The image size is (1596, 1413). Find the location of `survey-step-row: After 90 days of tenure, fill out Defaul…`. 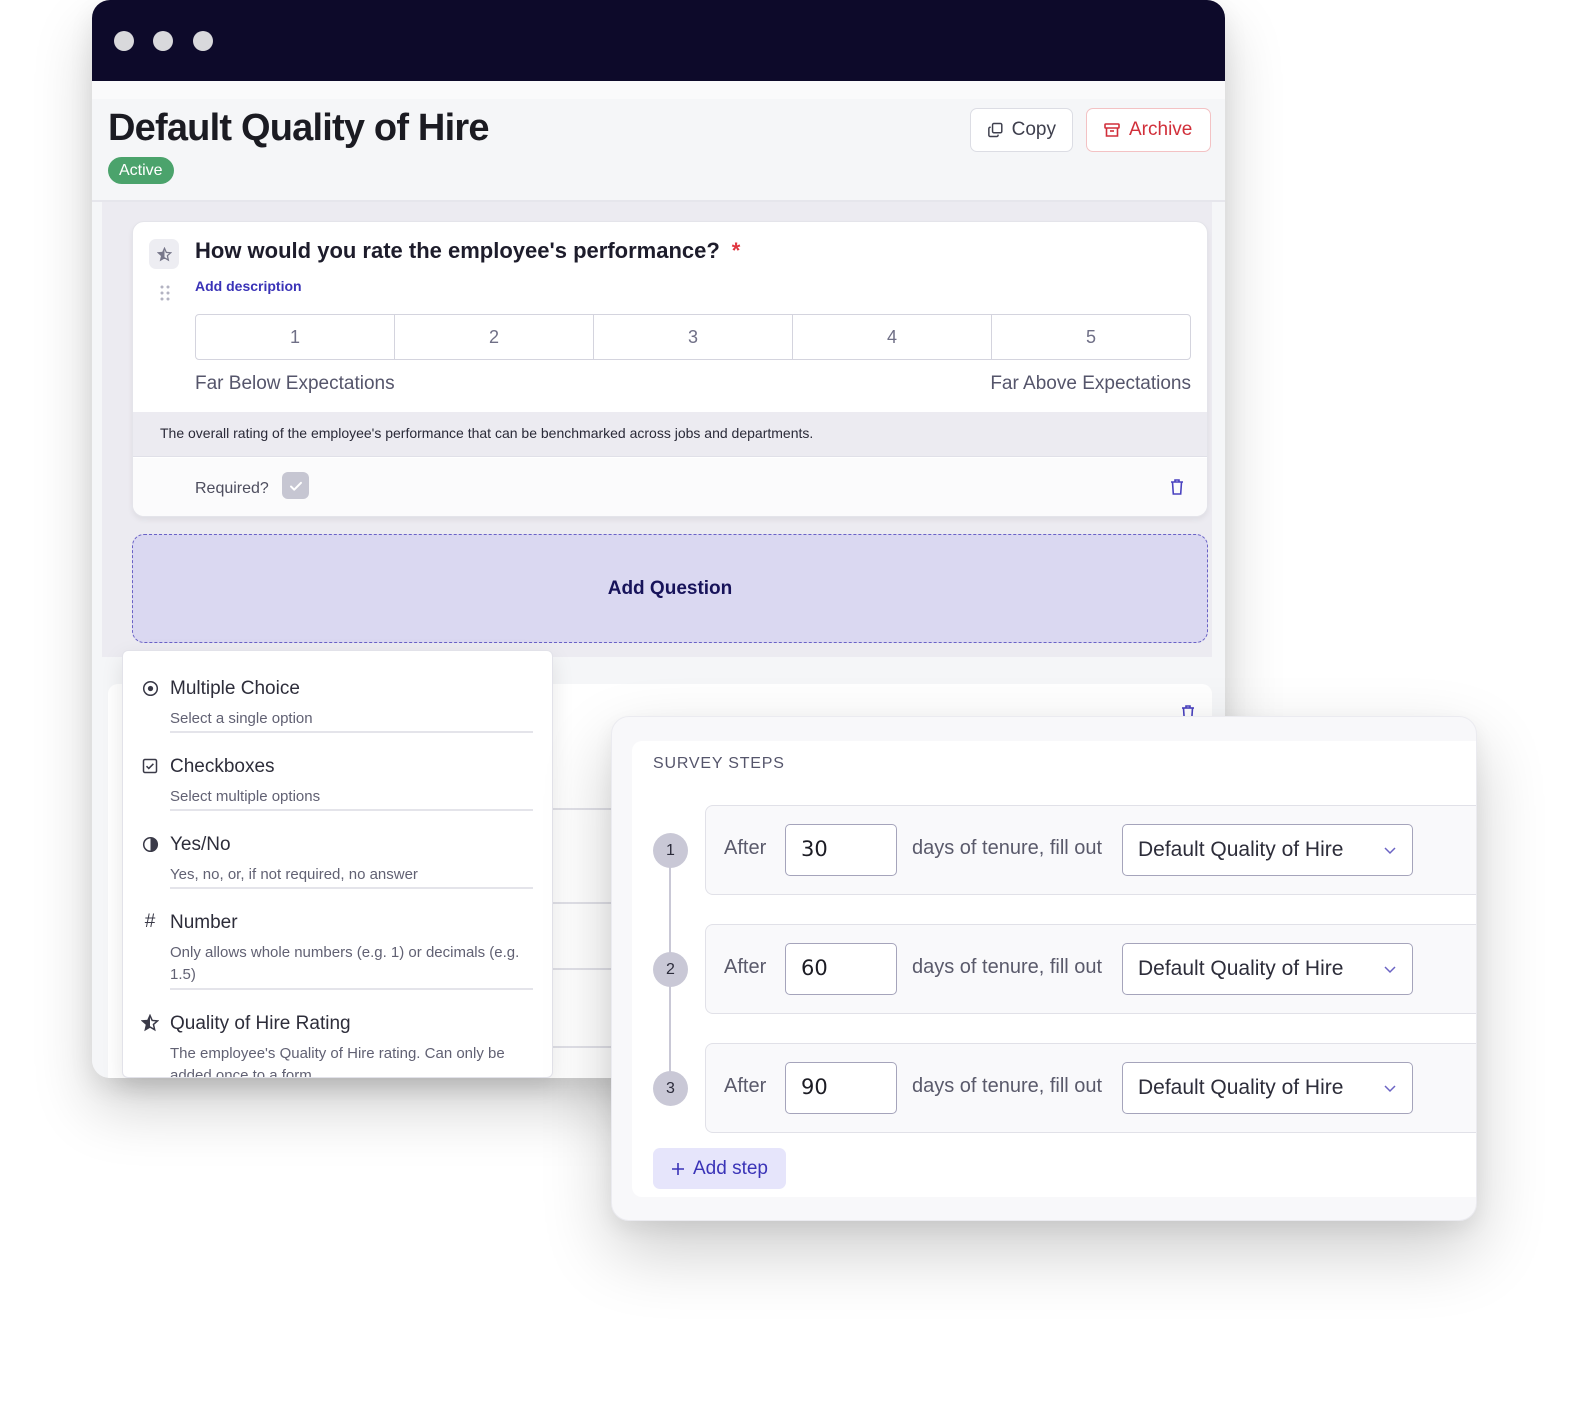

survey-step-row: After 90 days of tenure, fill out Defaul… is located at coordinates (1090, 1088).